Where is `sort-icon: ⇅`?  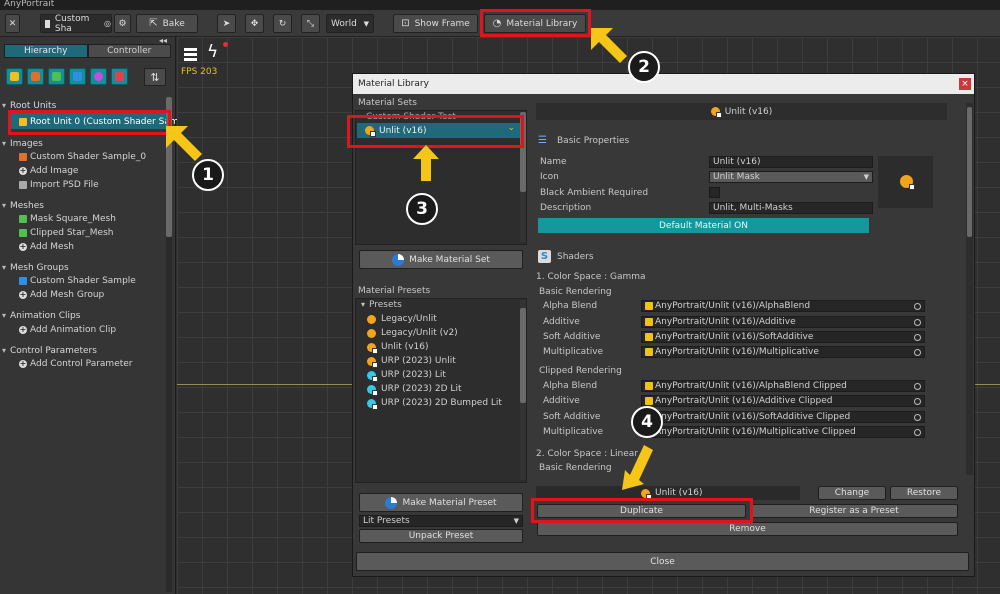
sort-icon: ⇅ is located at coordinates (155, 77).